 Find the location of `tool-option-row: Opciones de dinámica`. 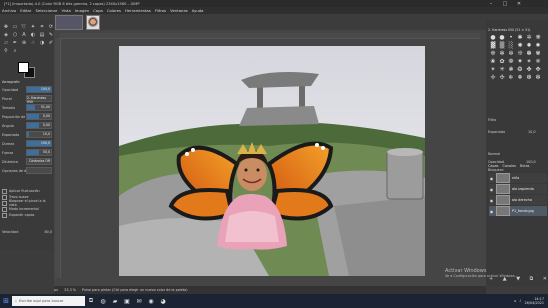

tool-option-row: Opciones de dinámica is located at coordinates (27, 170).